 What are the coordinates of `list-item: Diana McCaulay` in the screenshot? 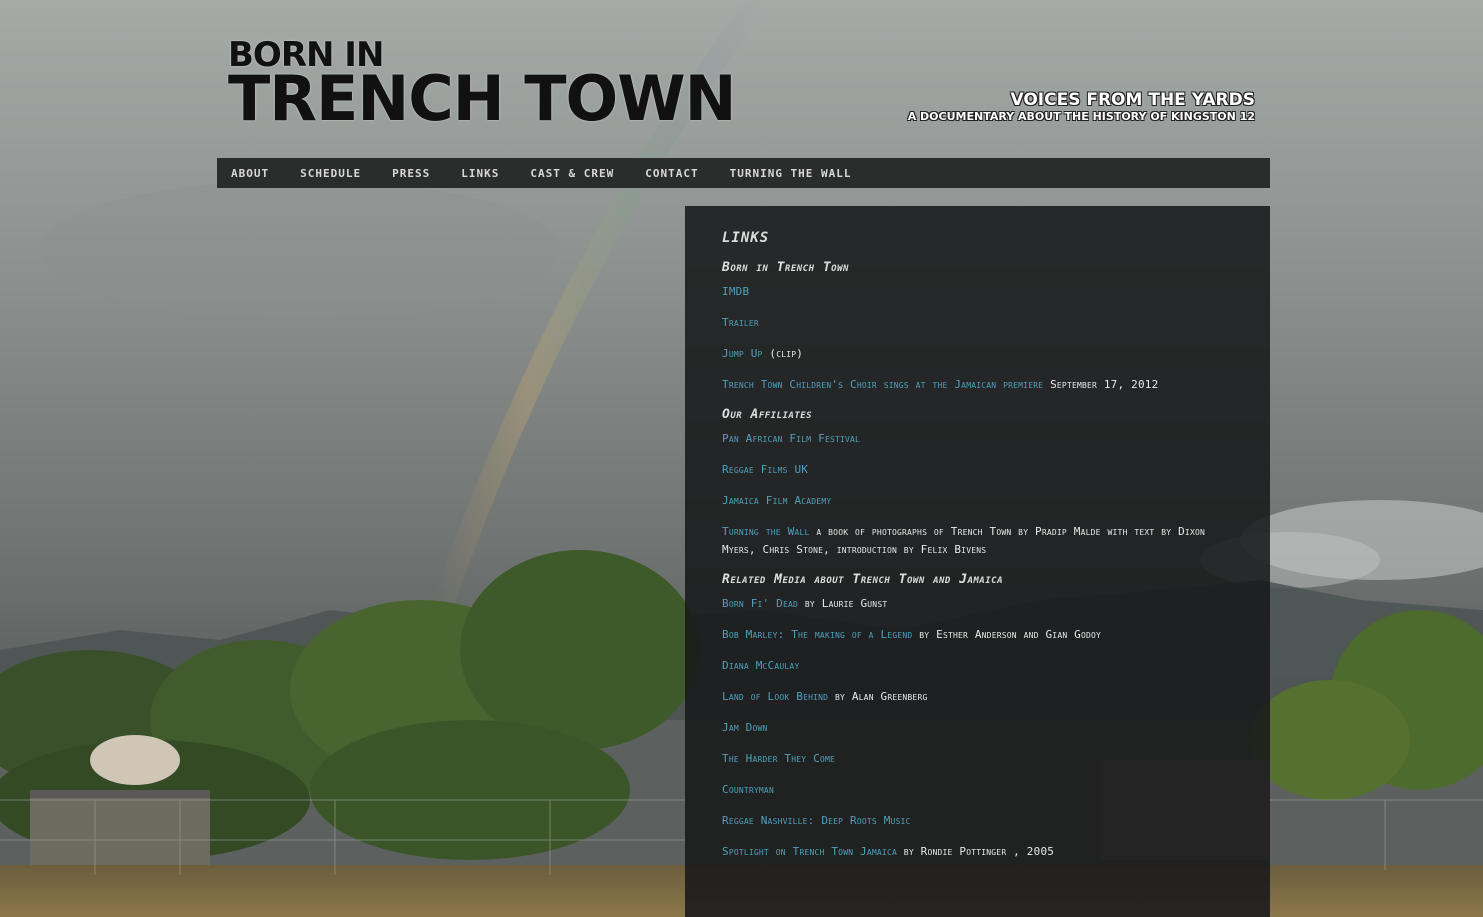 It's located at (979, 666).